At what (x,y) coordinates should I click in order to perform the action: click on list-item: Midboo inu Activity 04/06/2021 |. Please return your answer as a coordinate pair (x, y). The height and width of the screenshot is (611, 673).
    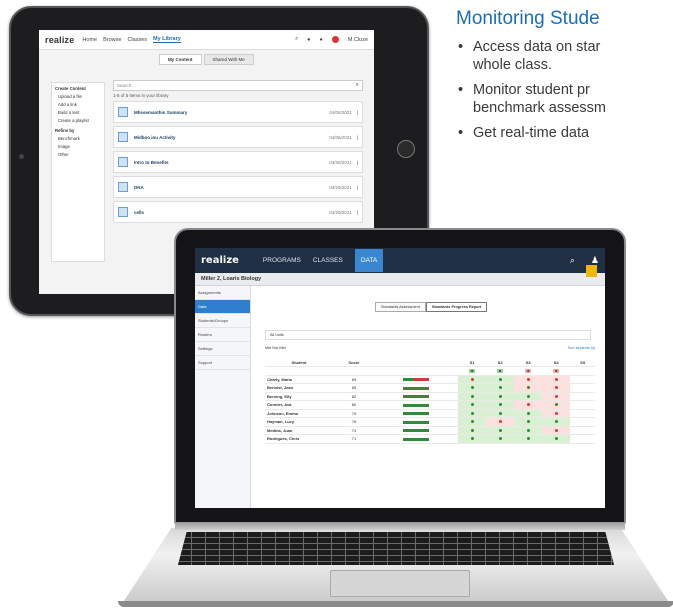
    Looking at the image, I should click on (238, 137).